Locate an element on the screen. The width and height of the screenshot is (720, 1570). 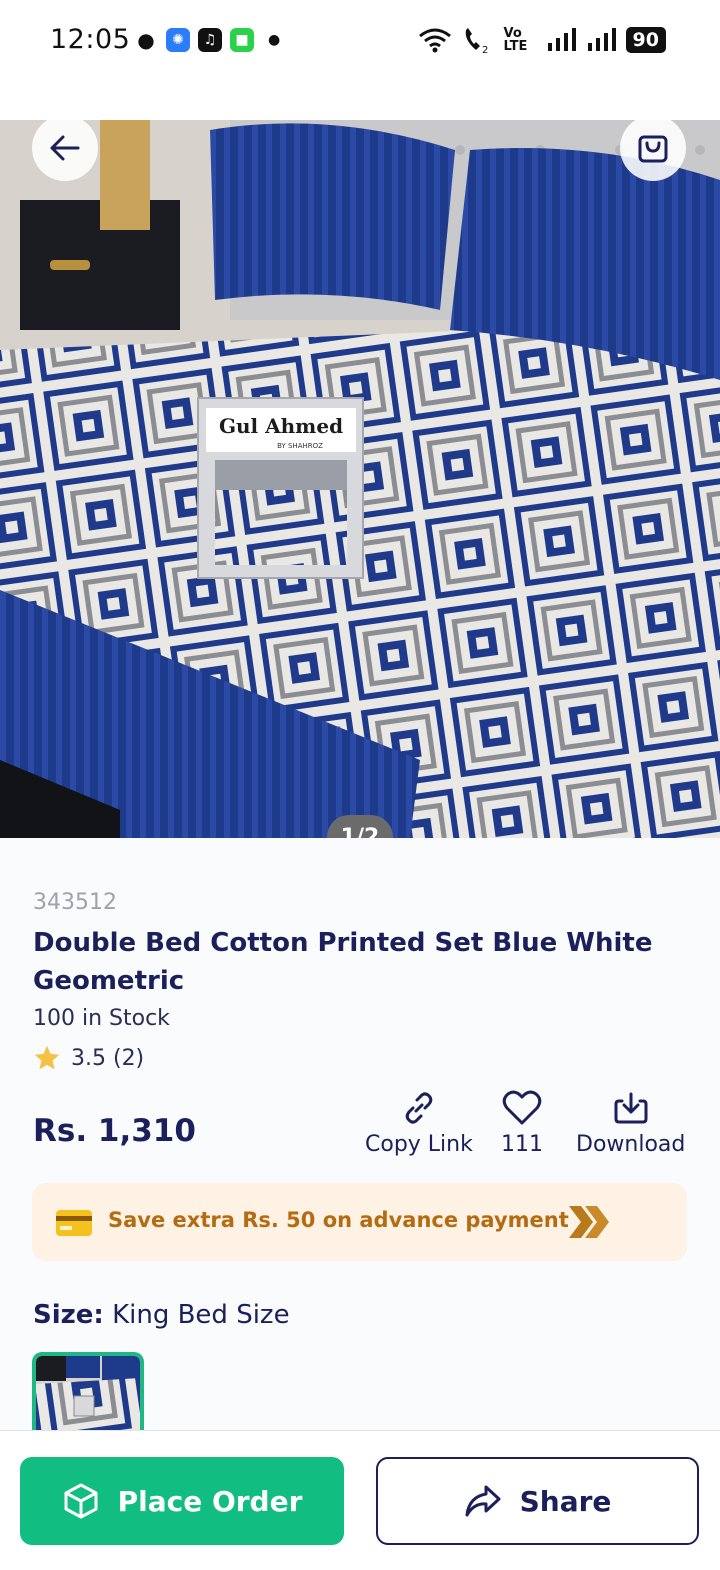
notification-icons: ● ✺ ♫ ■ ● is located at coordinates (207, 40).